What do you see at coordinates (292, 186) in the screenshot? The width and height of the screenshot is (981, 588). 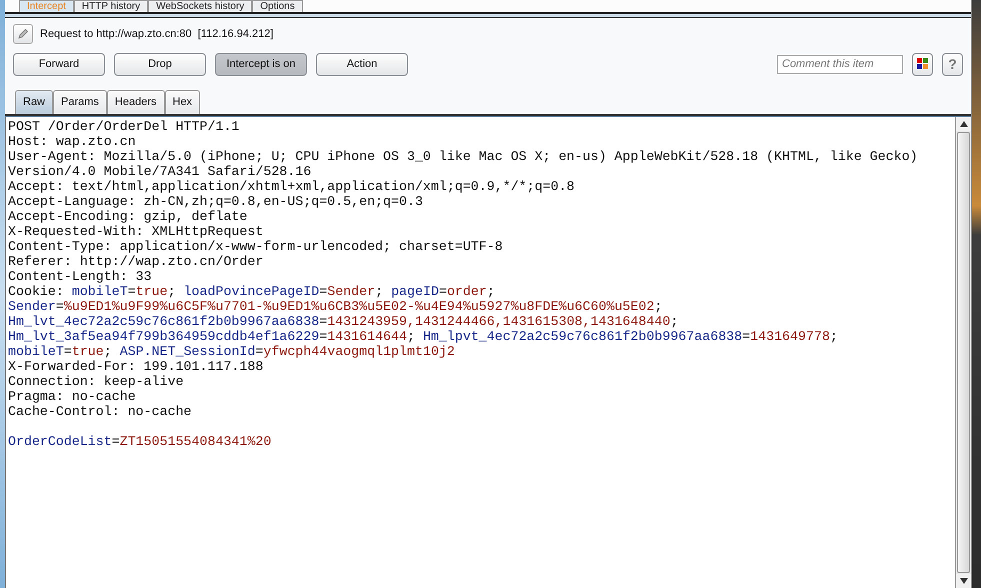 I see `code-line: Accept: text/html,application/xhtml+xml,application/xml;q=0.9,*/*;q=0.8` at bounding box center [292, 186].